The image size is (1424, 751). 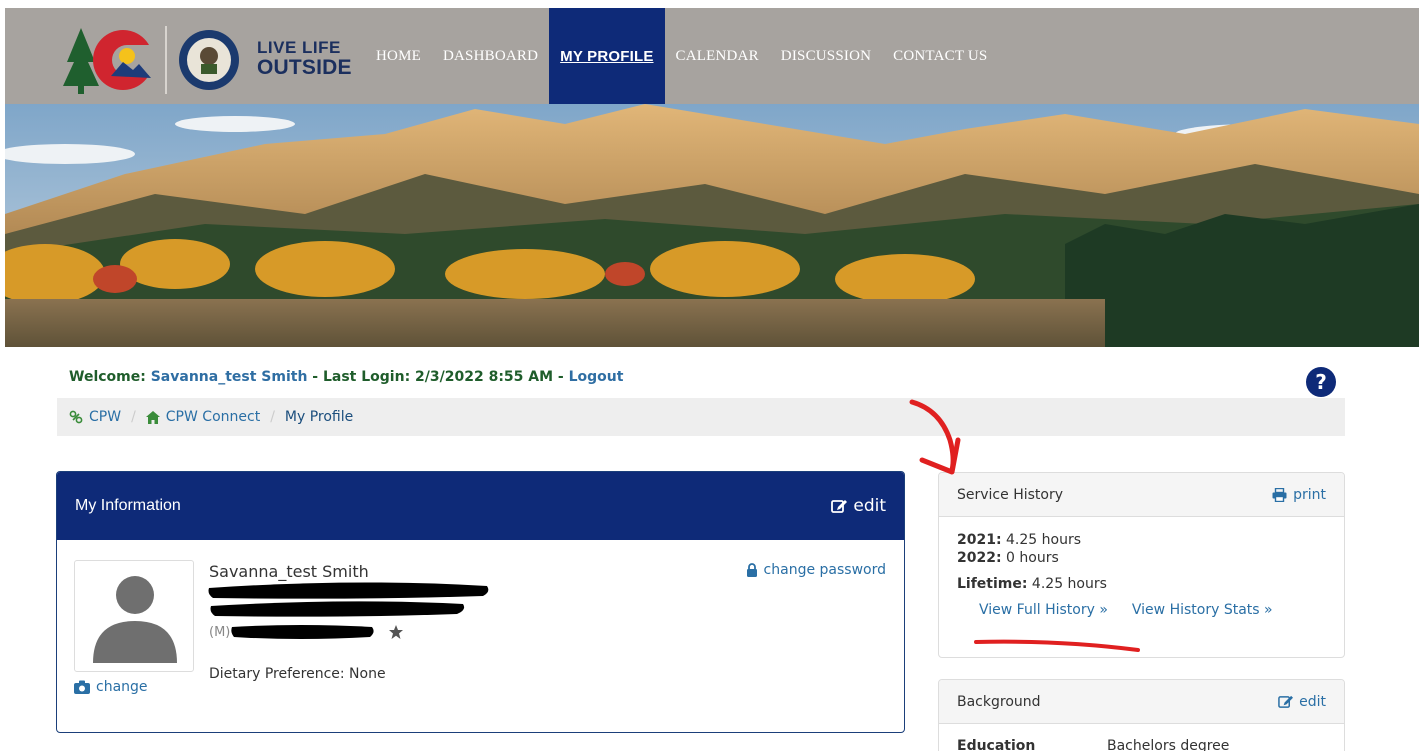 I want to click on breadcrumb-my-profile: My Profile, so click(x=319, y=417).